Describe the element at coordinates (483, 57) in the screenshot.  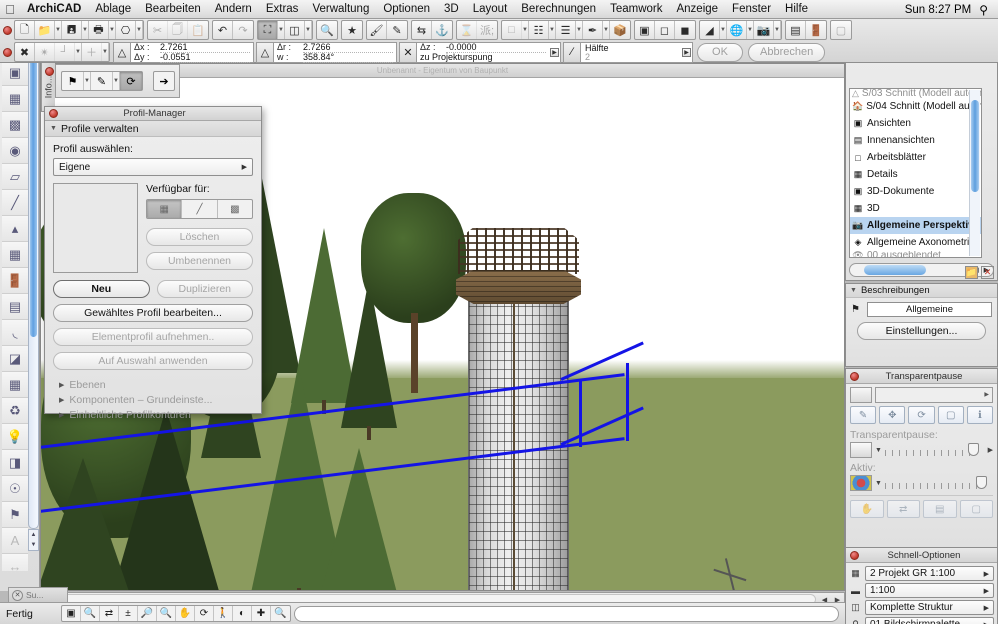
I see `tracker-origin-value: zu Projekturspung` at that location.